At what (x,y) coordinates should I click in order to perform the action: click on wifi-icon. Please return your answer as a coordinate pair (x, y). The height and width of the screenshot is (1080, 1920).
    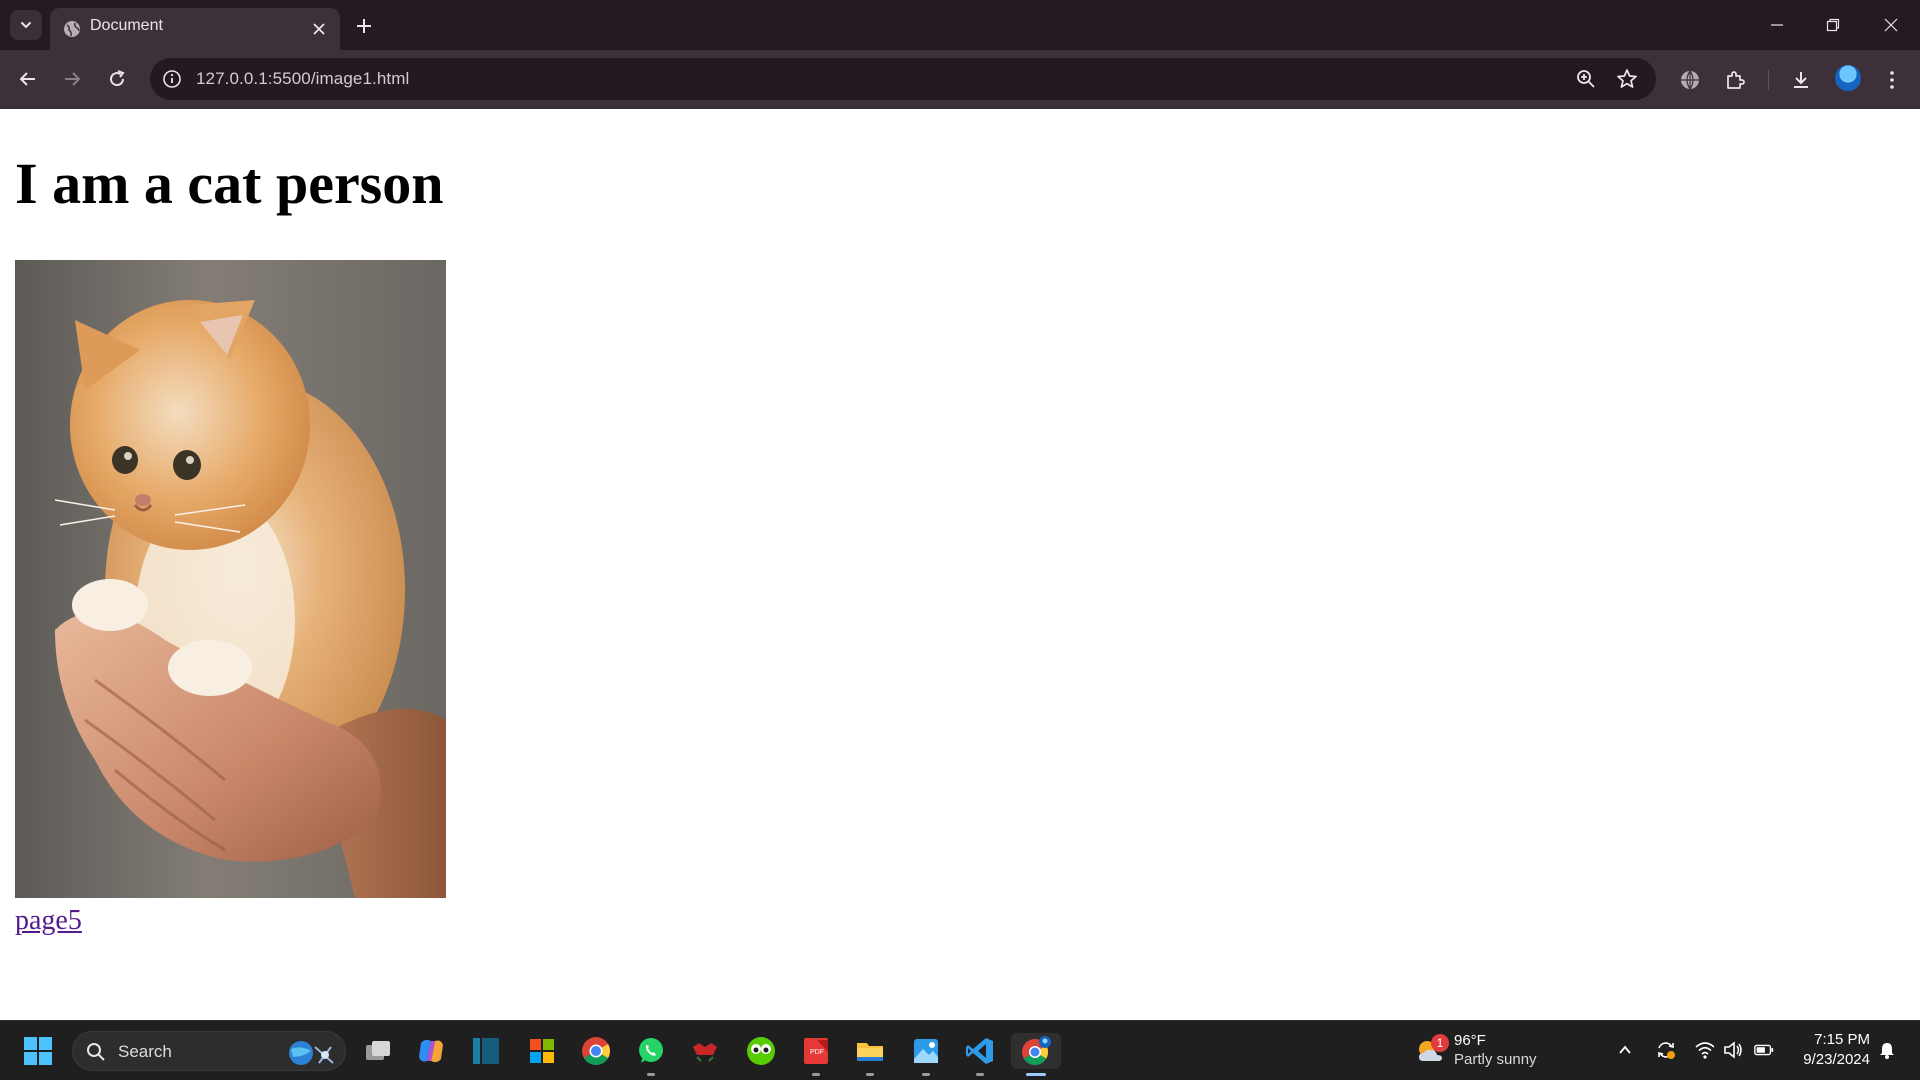
    Looking at the image, I should click on (1705, 1050).